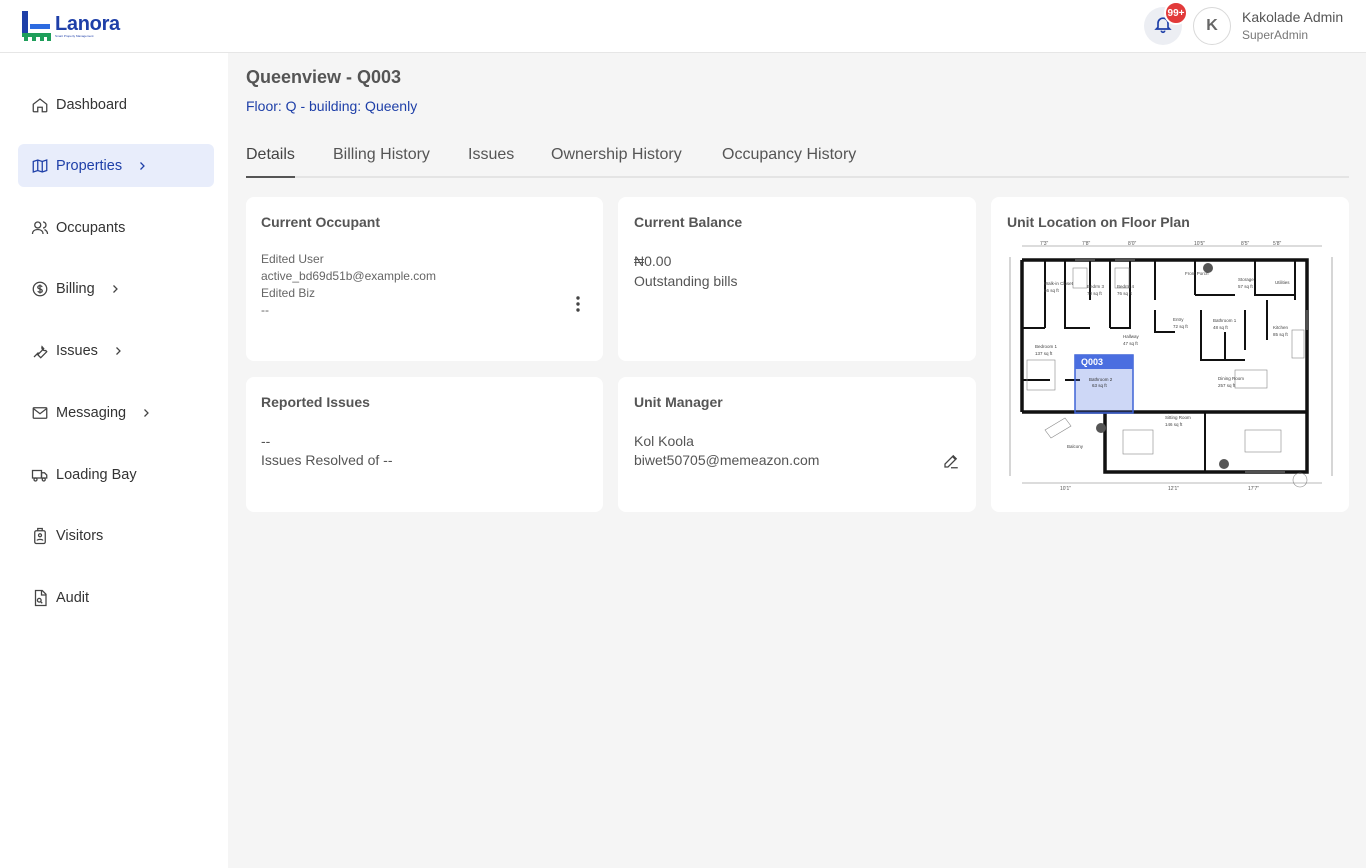 The height and width of the screenshot is (868, 1366). I want to click on room-area: 47 sq ft, so click(1131, 343).